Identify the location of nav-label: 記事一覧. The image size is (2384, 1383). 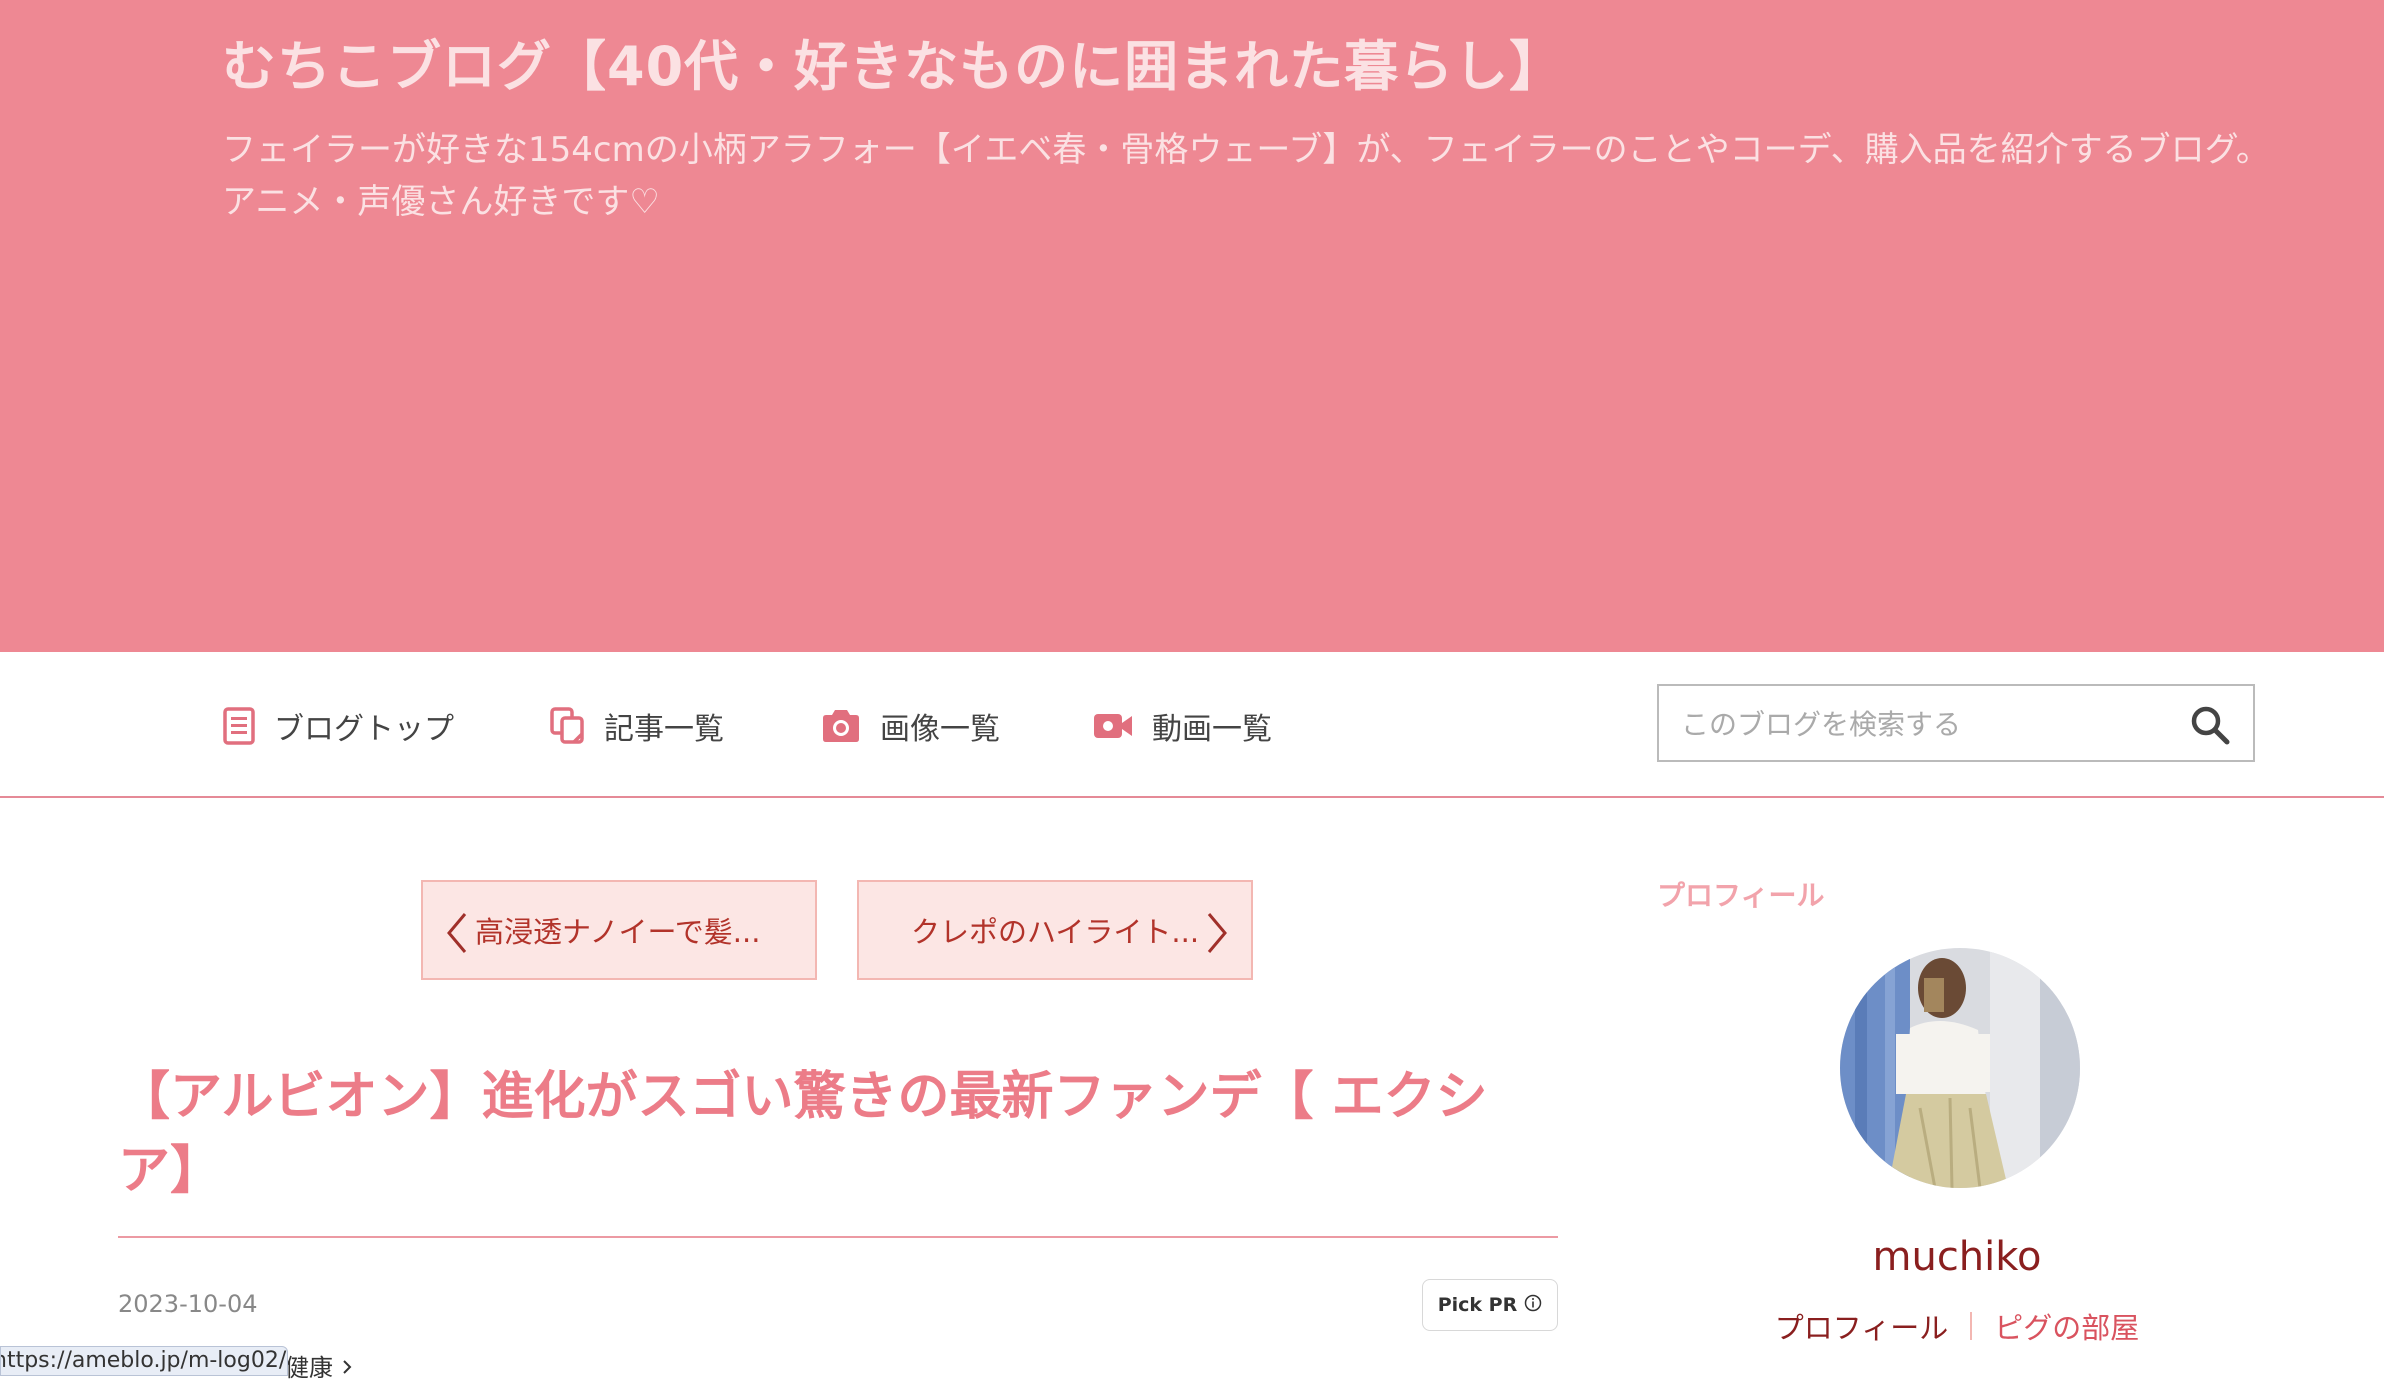
(664, 729).